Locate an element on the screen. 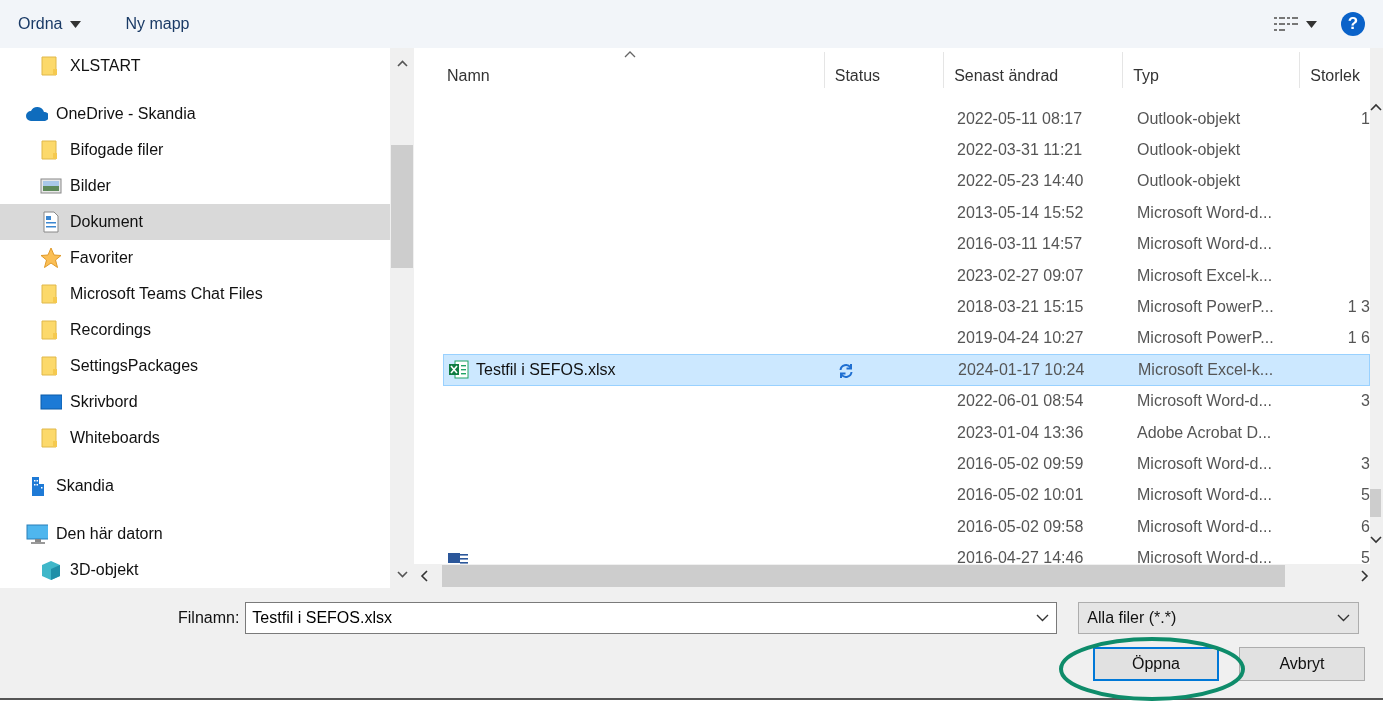 Image resolution: width=1383 pixels, height=713 pixels. modified-date: 2016-05-02 09:58 is located at coordinates (1020, 526).